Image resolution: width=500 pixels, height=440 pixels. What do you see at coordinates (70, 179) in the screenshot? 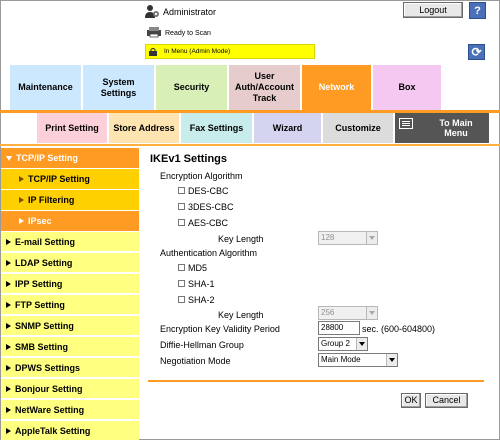
I see `sidebar-item-tcpip-setting-sub: TCP/IP Setting` at bounding box center [70, 179].